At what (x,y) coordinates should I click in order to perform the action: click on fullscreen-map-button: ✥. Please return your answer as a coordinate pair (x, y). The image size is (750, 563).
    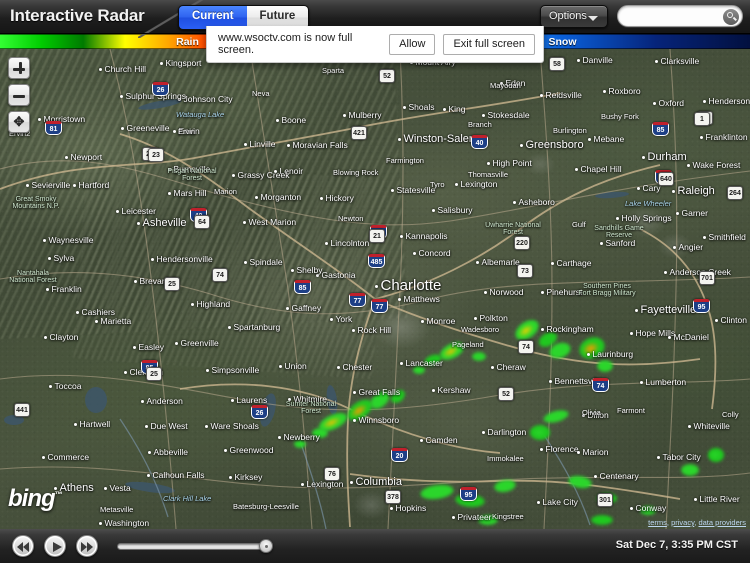
    Looking at the image, I should click on (19, 122).